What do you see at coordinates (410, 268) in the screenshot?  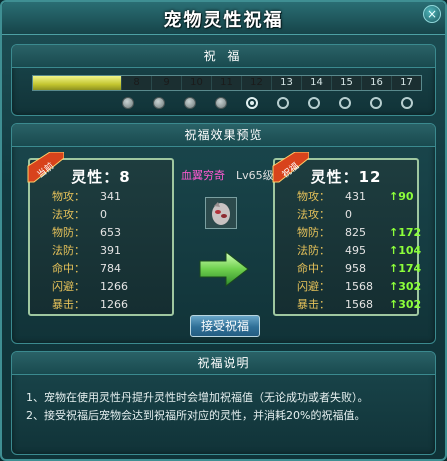 I see `increase-value: 174` at bounding box center [410, 268].